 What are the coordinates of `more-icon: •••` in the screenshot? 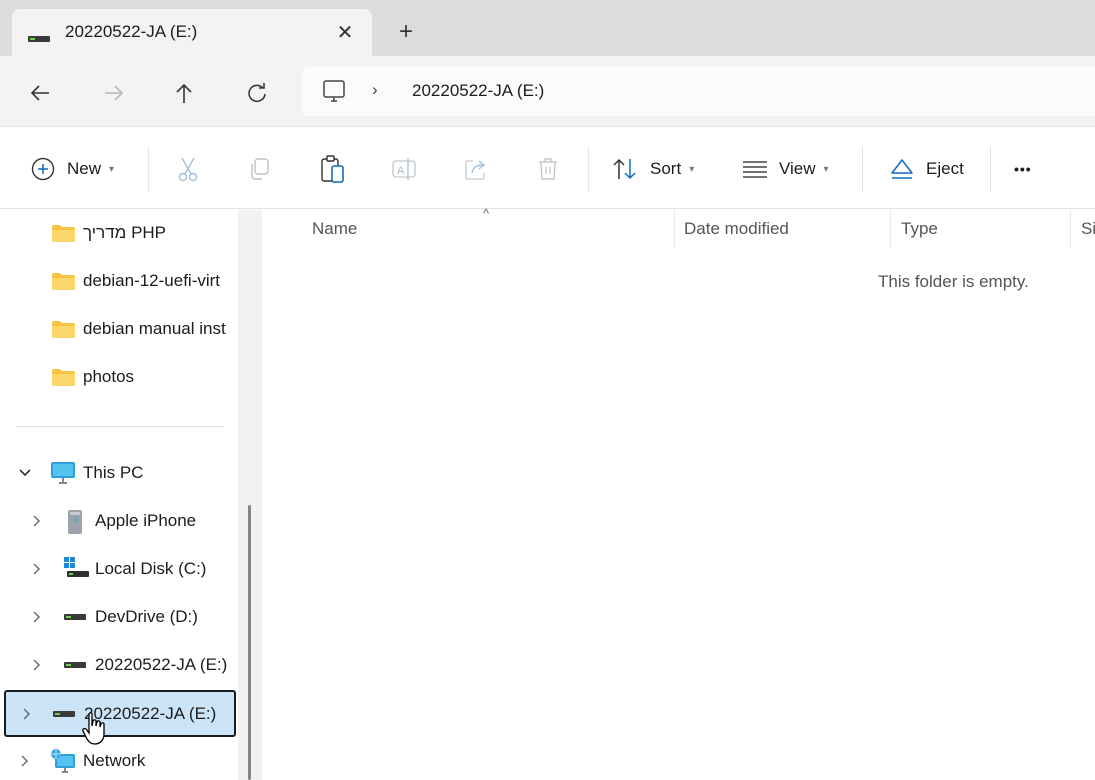 It's located at (1023, 169).